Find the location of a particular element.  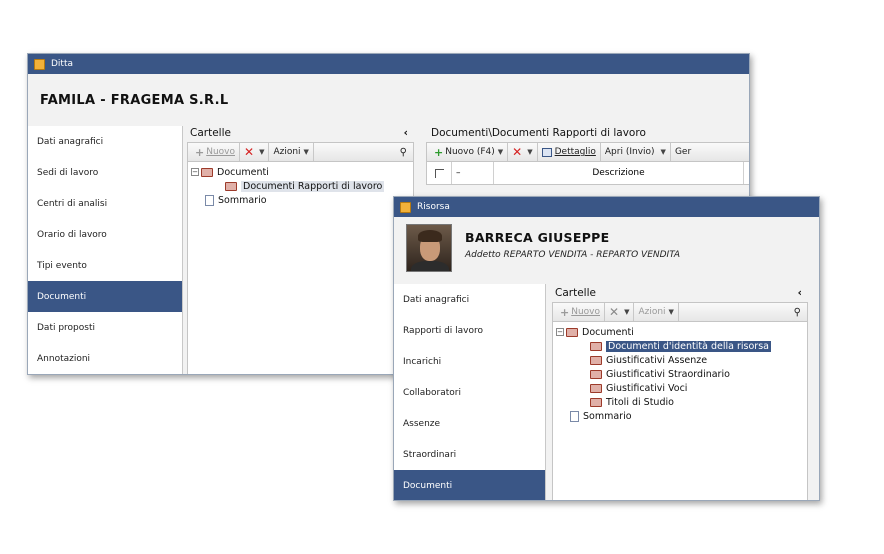

nuovo-f4-button: + Nuovo (F4) ▼ is located at coordinates (469, 152).